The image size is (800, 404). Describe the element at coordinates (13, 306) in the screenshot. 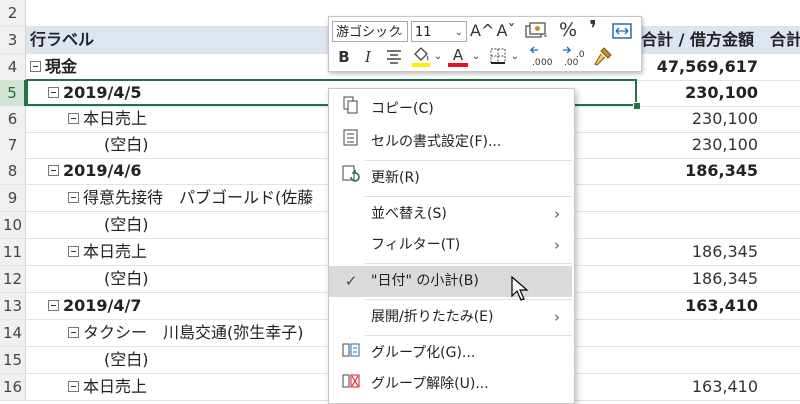

I see `row-number: 13` at that location.